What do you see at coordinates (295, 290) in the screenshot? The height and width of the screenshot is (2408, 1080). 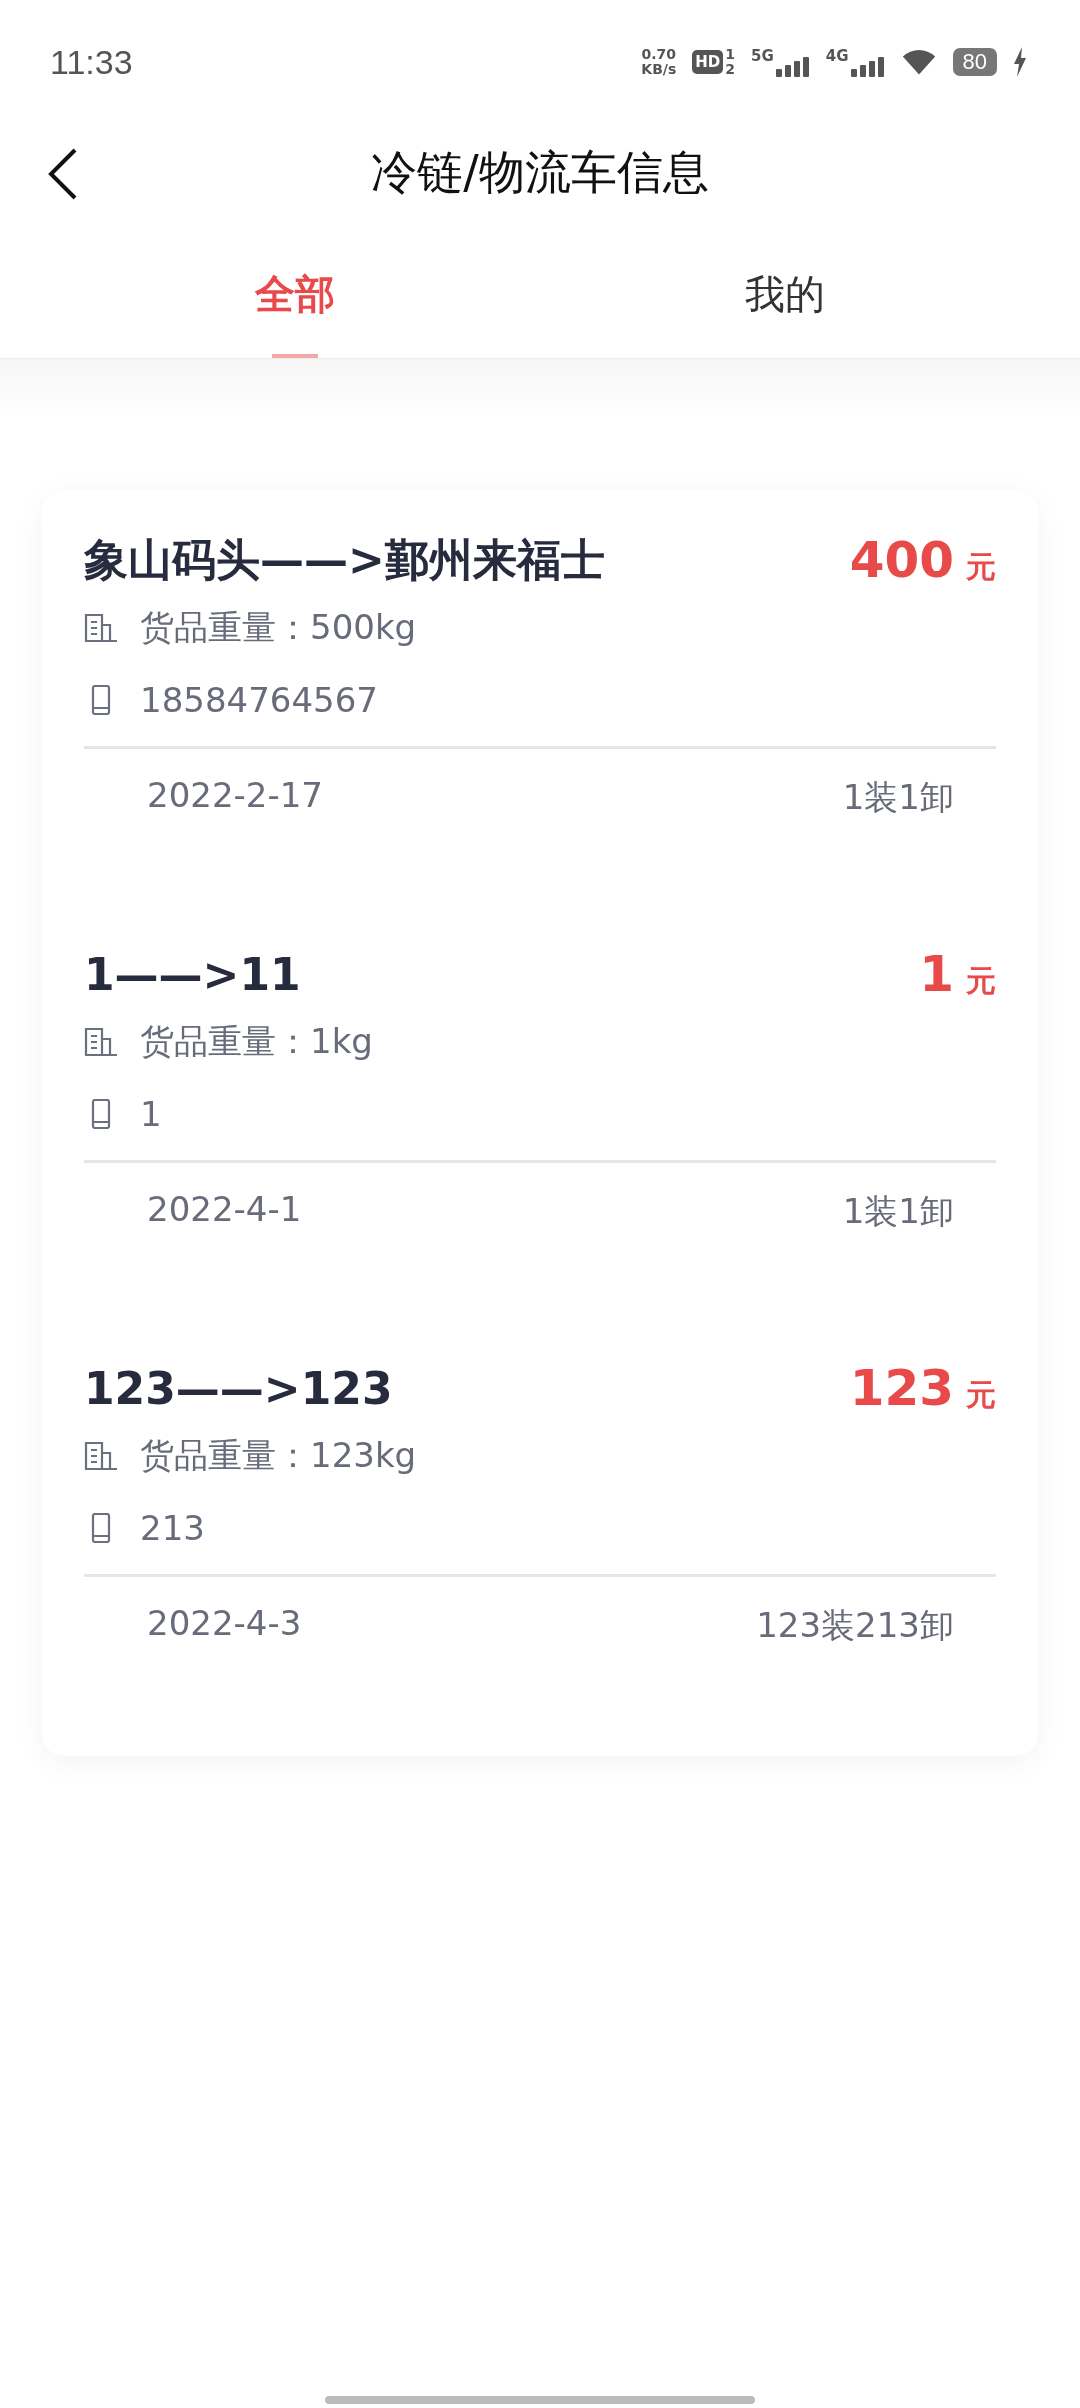 I see `tab: 全部` at bounding box center [295, 290].